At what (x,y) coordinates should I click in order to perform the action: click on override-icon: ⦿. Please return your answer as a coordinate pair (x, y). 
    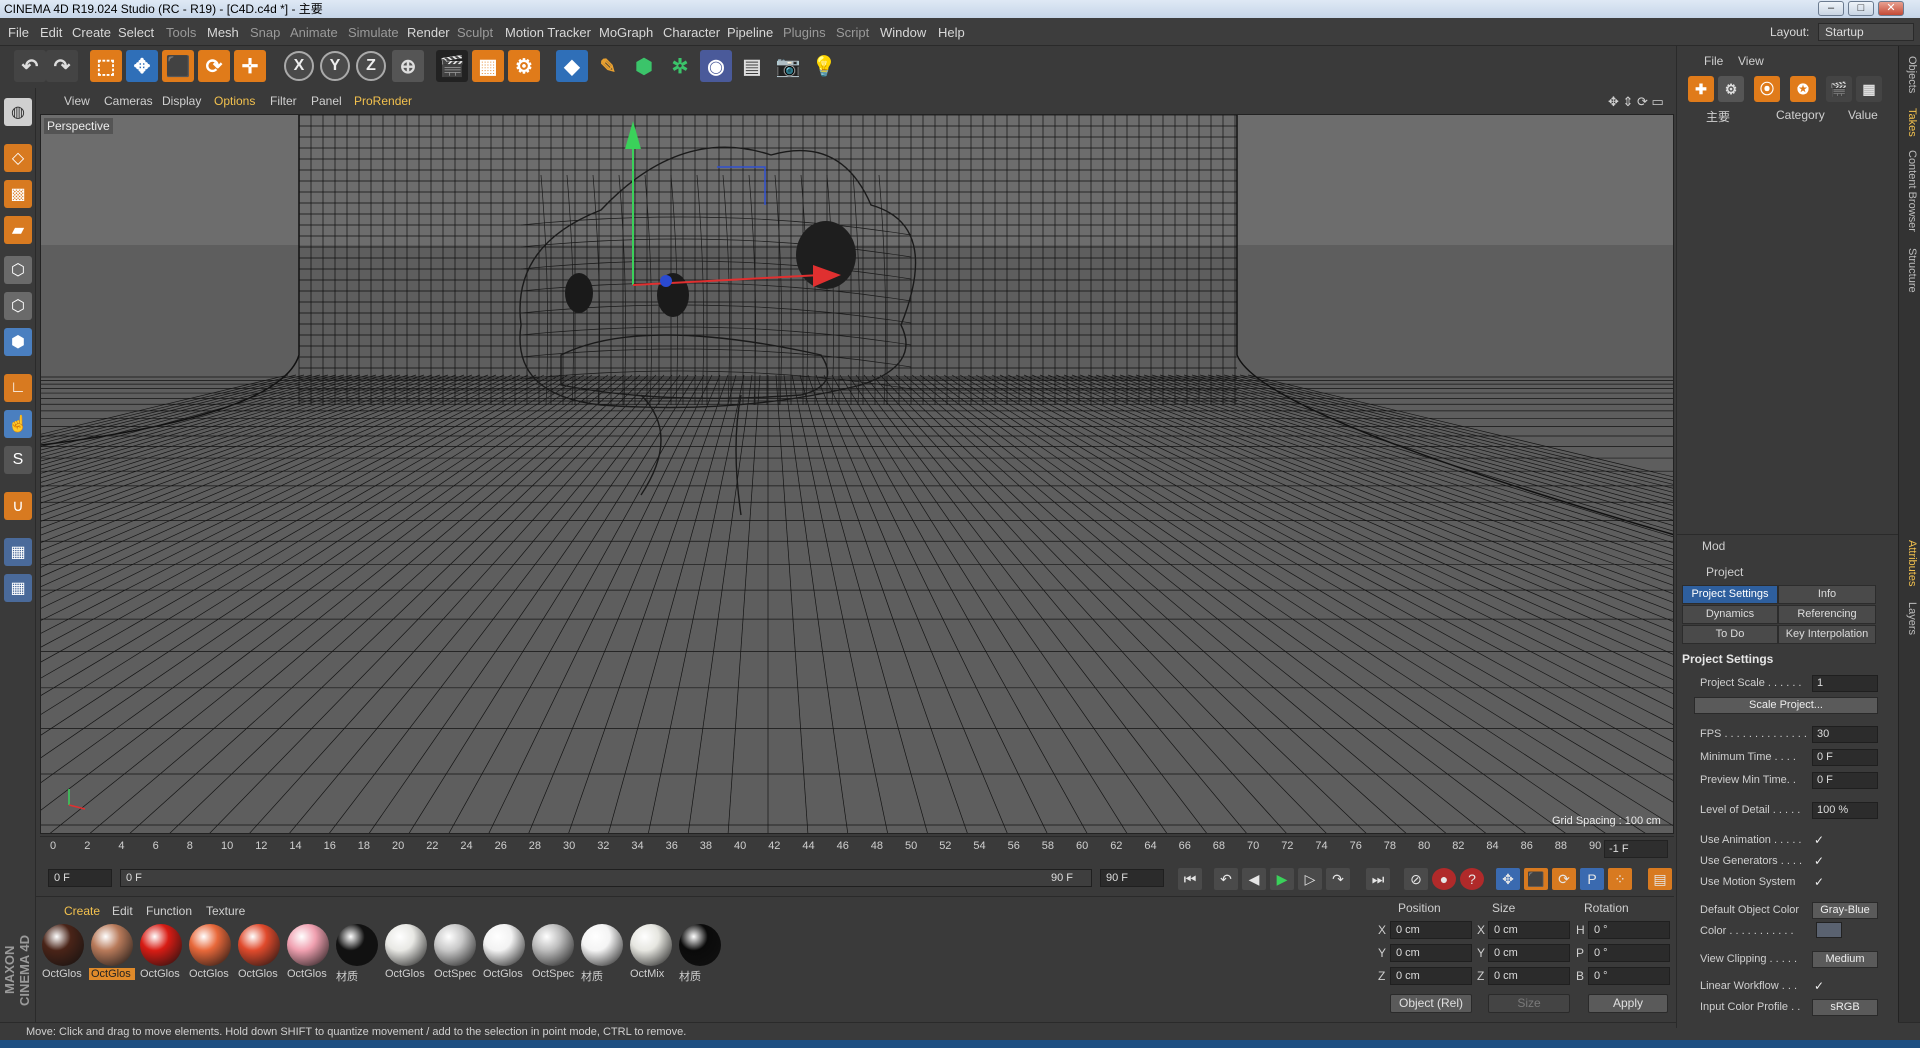
    Looking at the image, I should click on (1767, 89).